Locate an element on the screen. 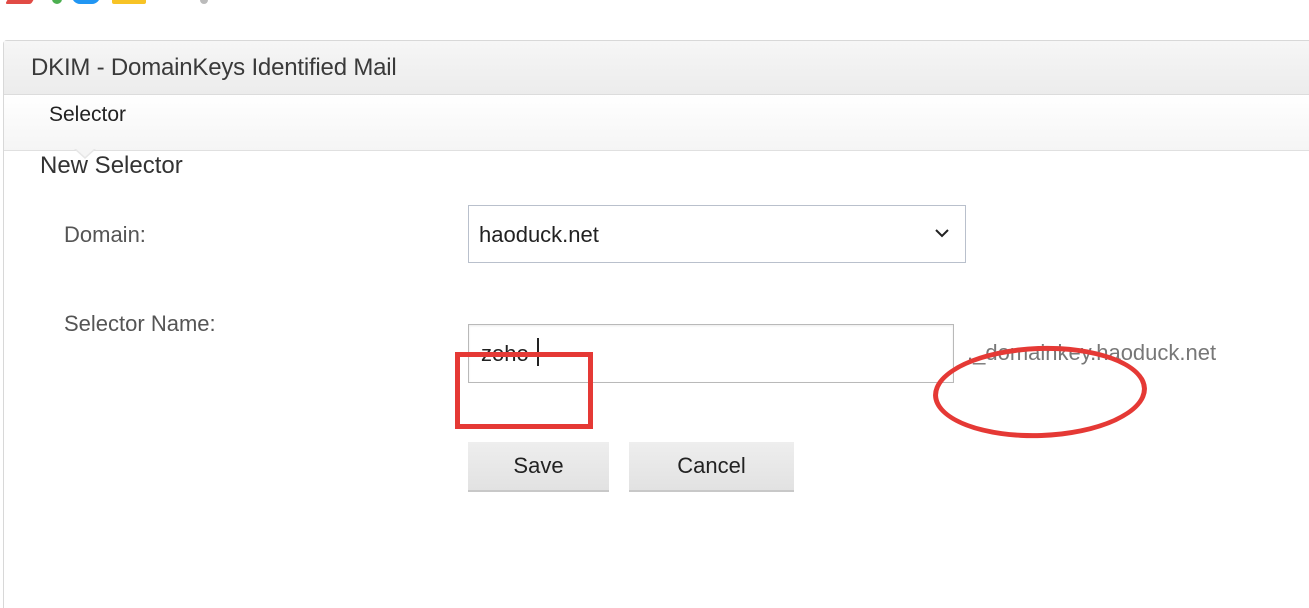  section-title: New Selector is located at coordinates (111, 165).